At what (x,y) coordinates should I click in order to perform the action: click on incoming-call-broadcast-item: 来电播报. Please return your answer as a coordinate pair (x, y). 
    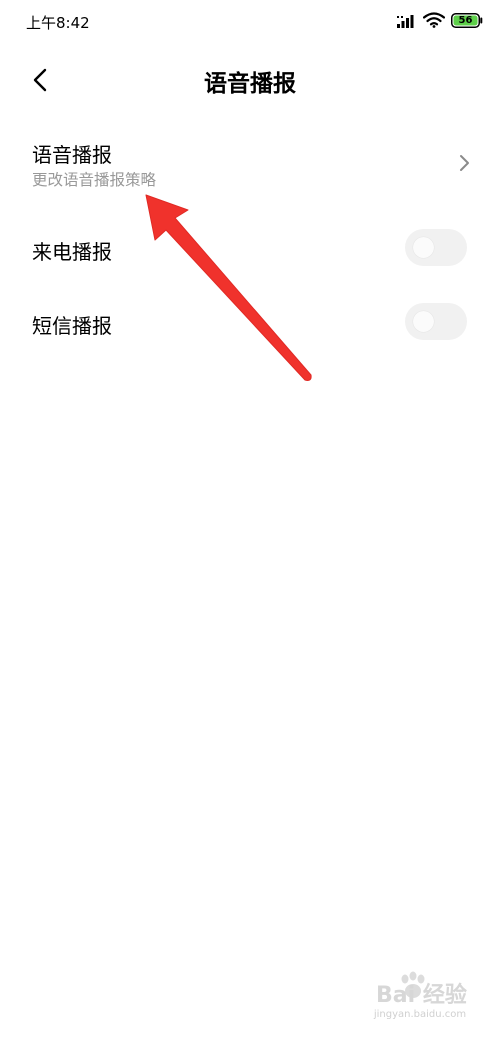
    Looking at the image, I should click on (250, 248).